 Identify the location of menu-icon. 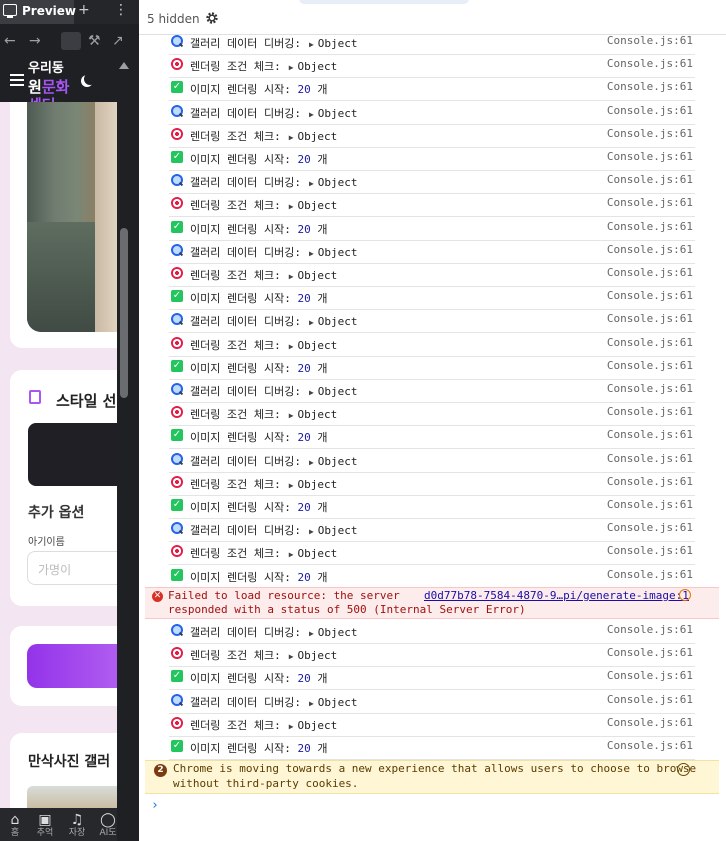
(17, 80).